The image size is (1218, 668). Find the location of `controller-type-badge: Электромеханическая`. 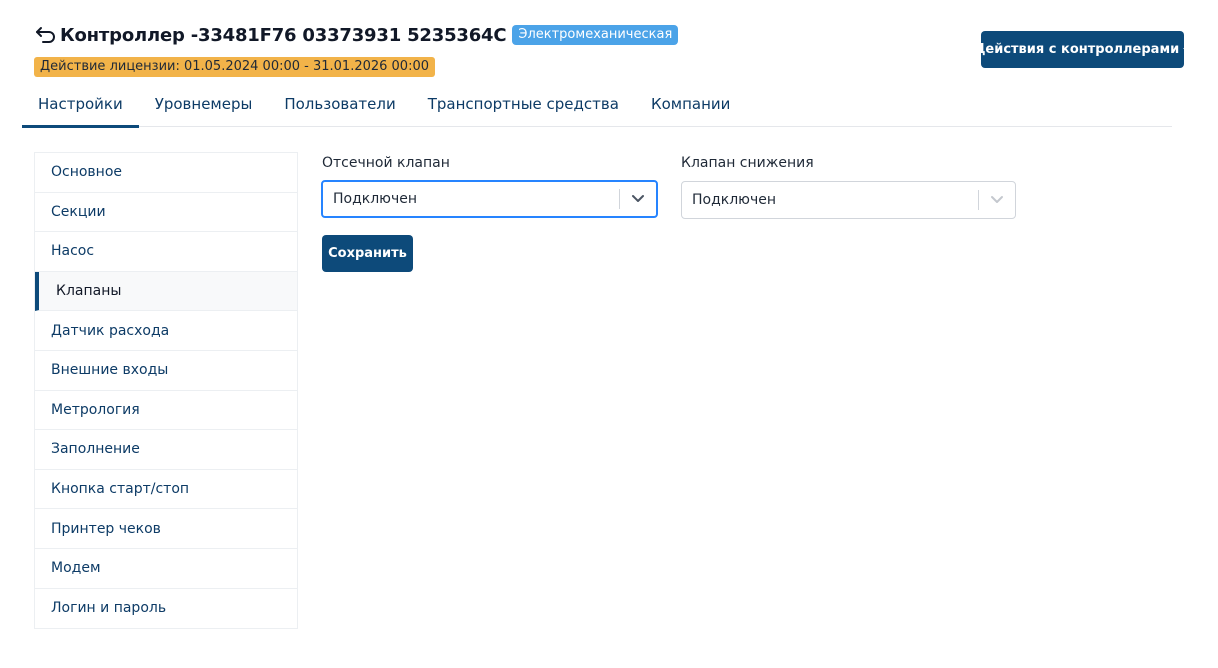

controller-type-badge: Электромеханическая is located at coordinates (595, 35).